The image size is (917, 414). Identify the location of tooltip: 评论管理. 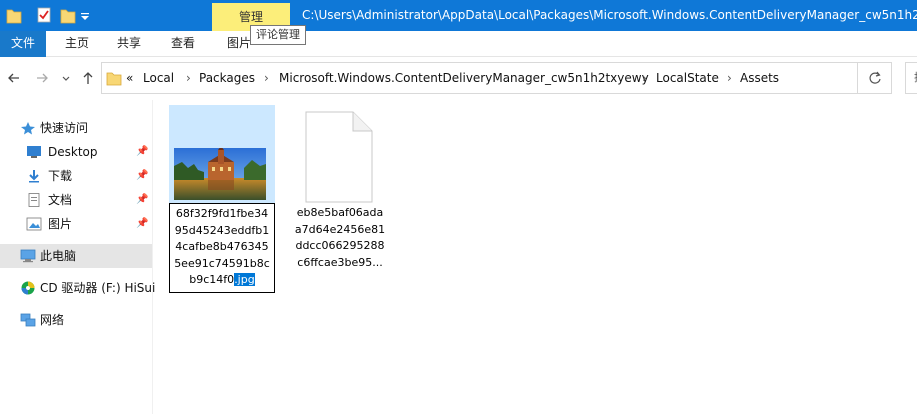
(278, 35).